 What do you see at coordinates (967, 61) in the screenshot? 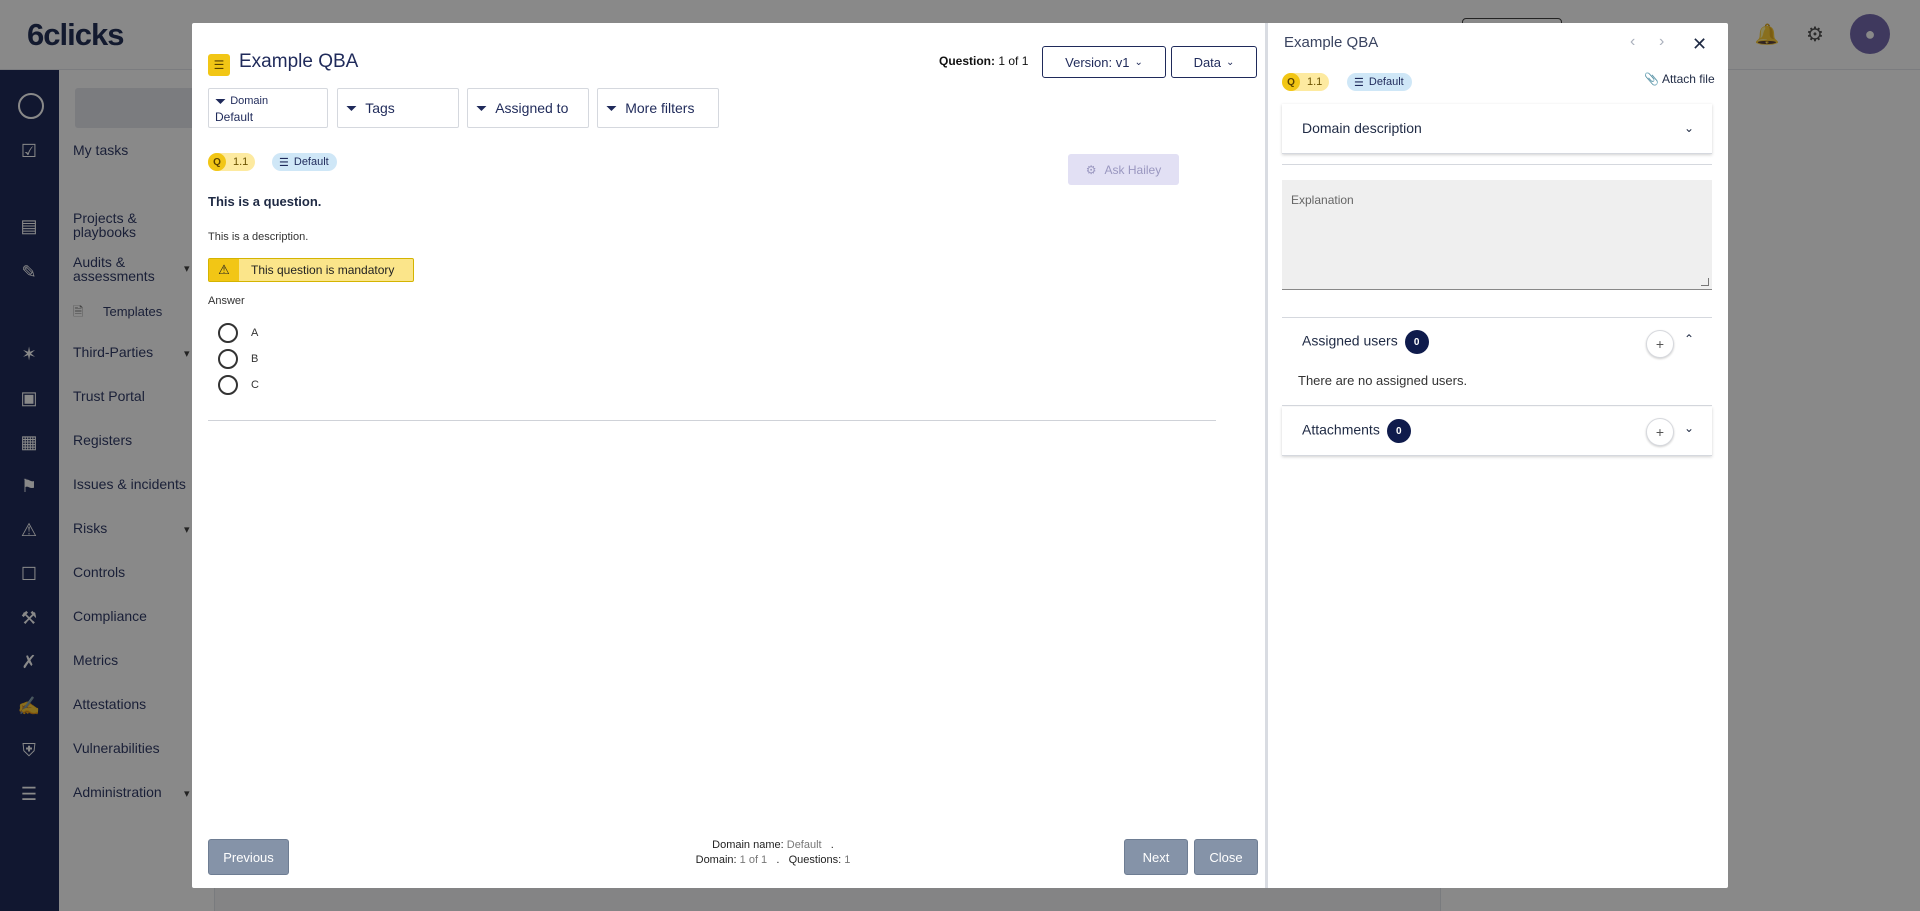
I see `question-counter-label: Question:` at bounding box center [967, 61].